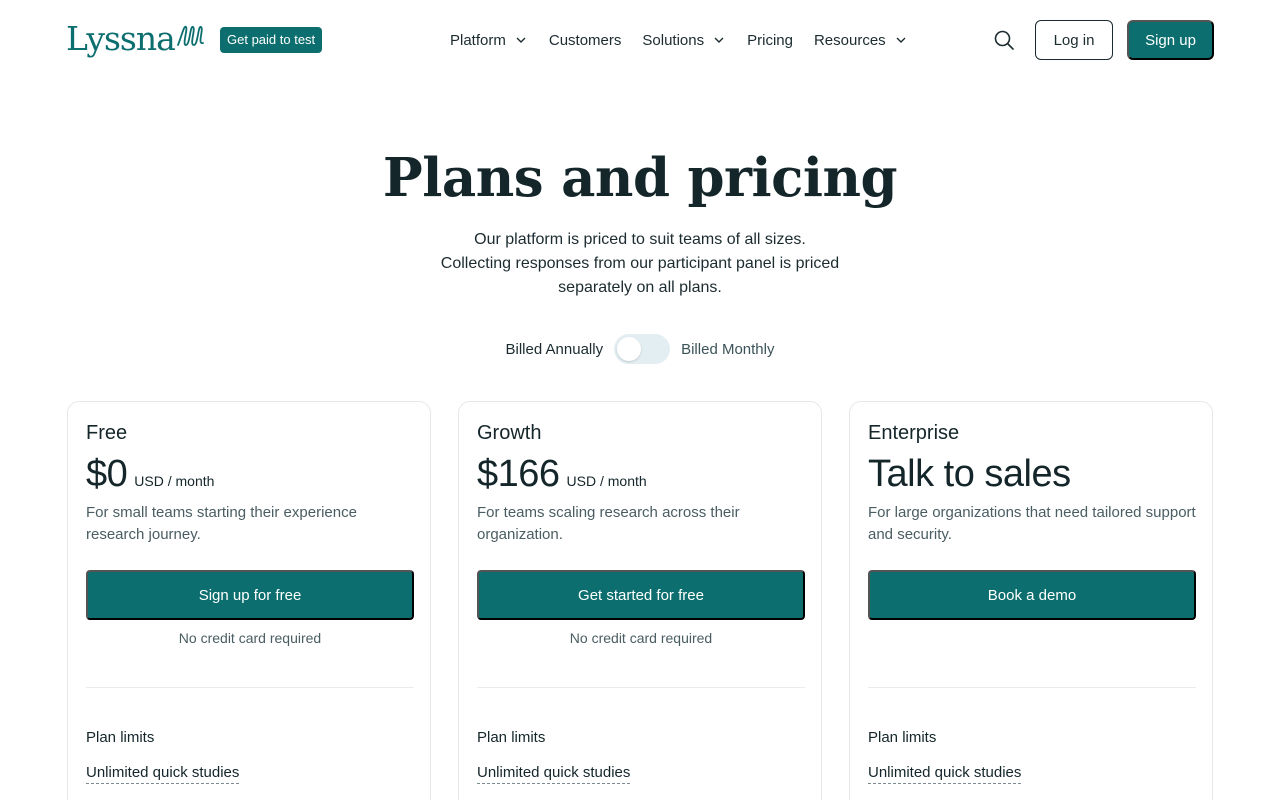 The width and height of the screenshot is (1280, 800). I want to click on price-row: $0 USD / month, so click(150, 474).